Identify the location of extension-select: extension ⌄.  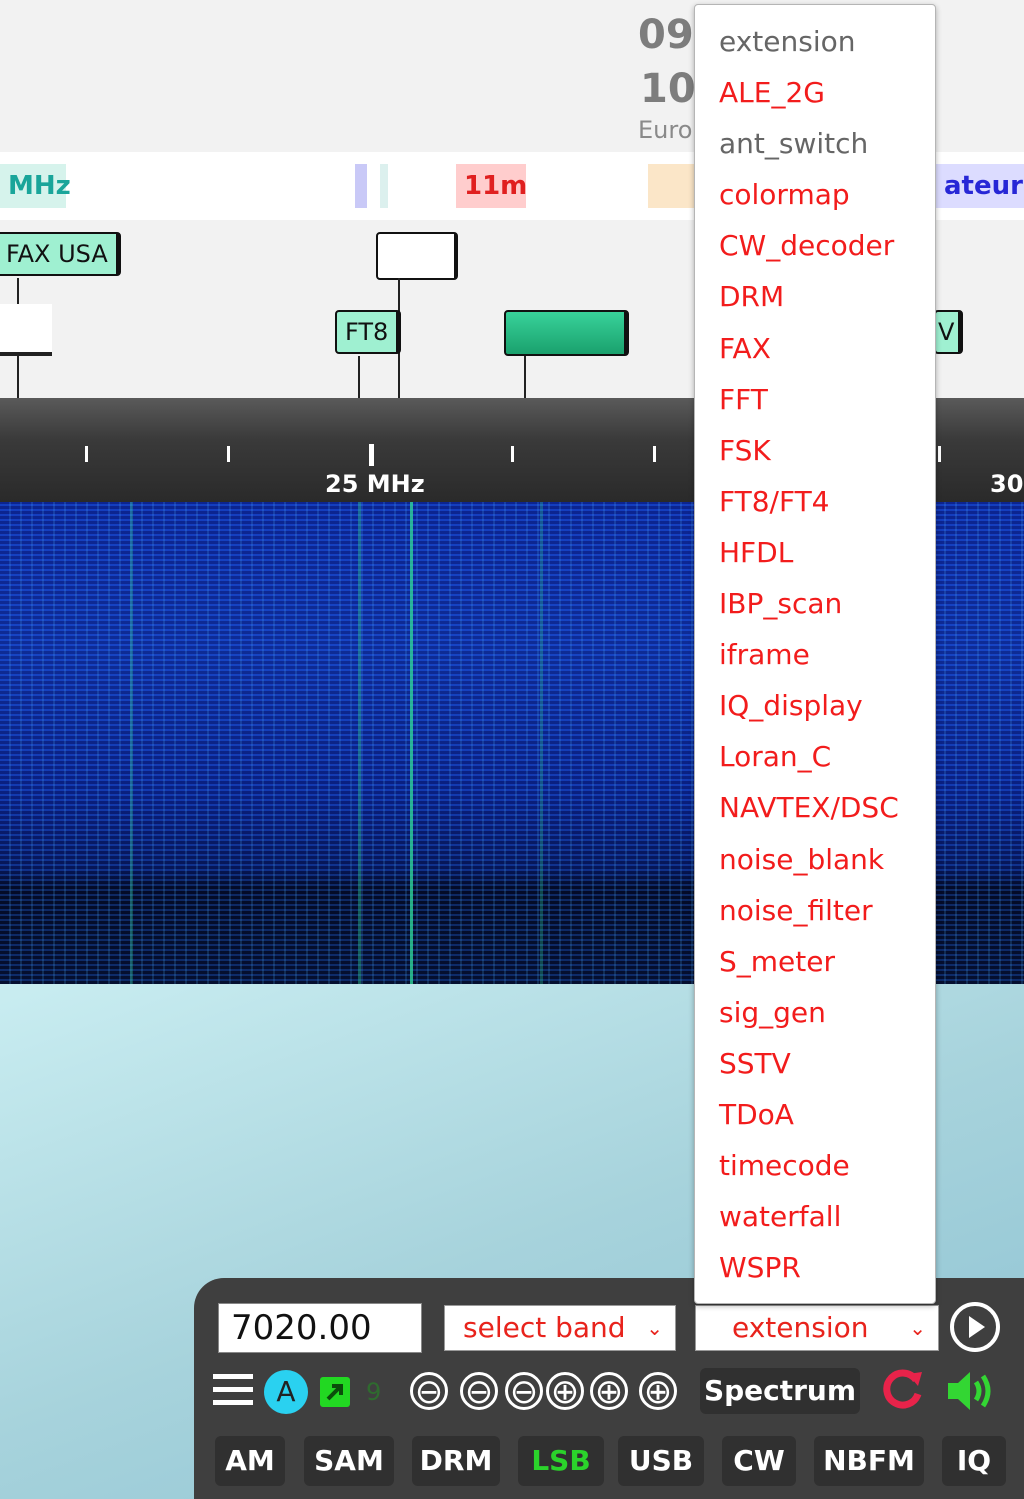
(817, 1328).